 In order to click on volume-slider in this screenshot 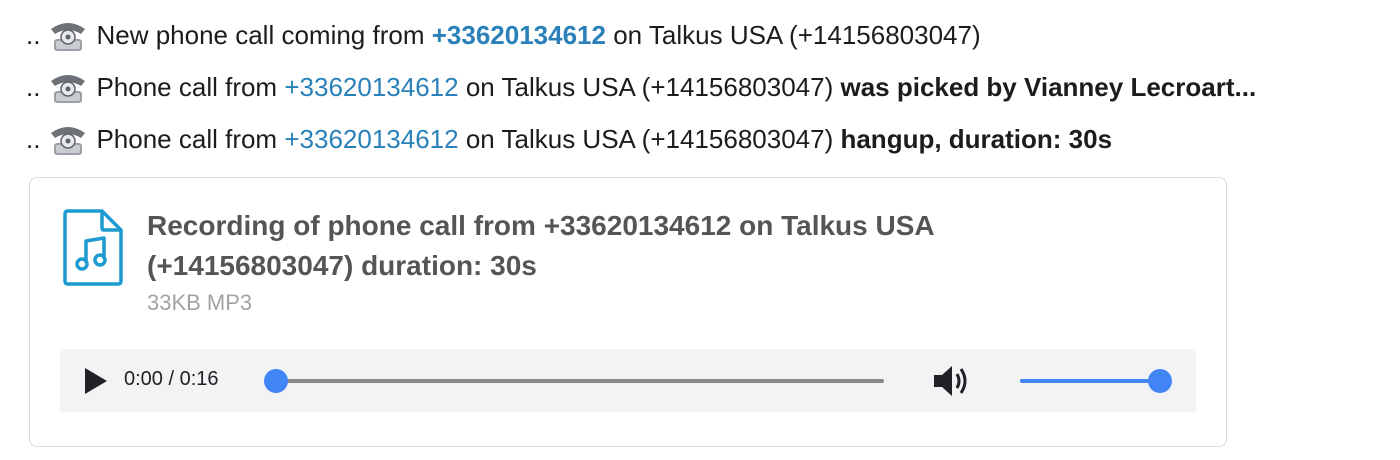, I will do `click(1090, 381)`.